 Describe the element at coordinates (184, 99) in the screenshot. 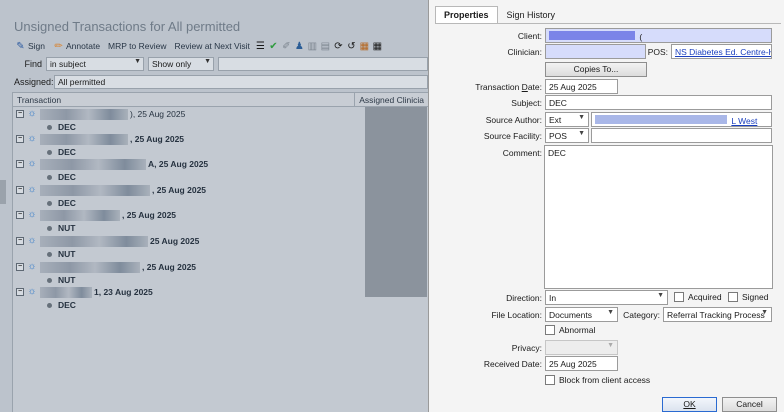

I see `column-header-transaction: Transaction` at that location.